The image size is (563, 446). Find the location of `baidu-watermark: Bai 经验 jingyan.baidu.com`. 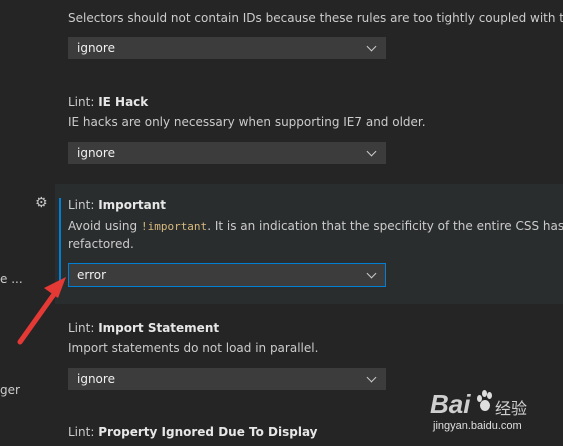

baidu-watermark: Bai 经验 jingyan.baidu.com is located at coordinates (480, 410).